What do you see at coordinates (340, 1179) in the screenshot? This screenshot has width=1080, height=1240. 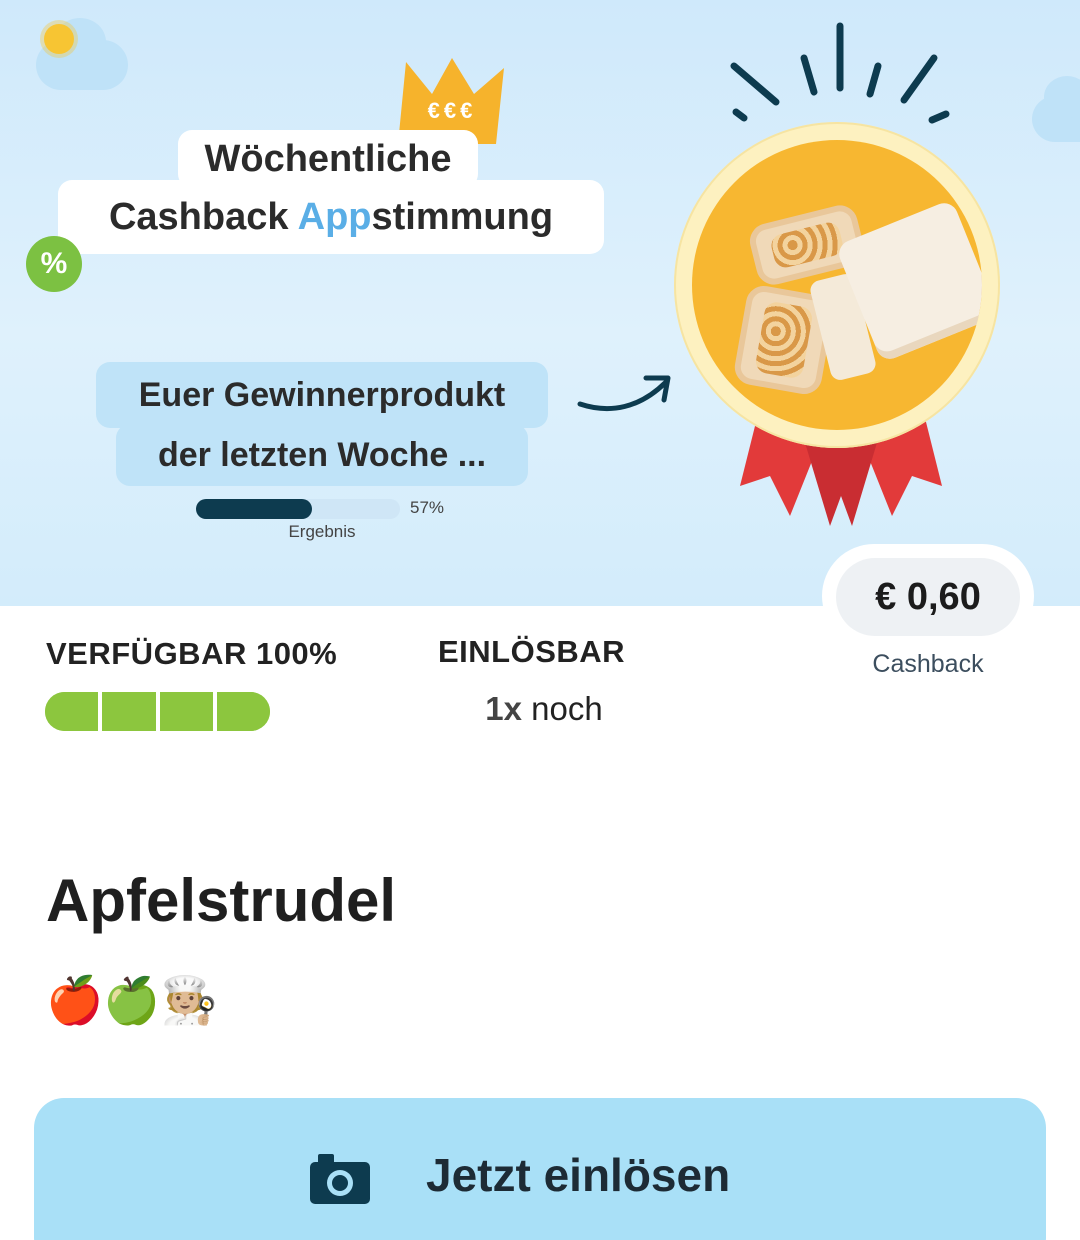 I see `camera-icon` at bounding box center [340, 1179].